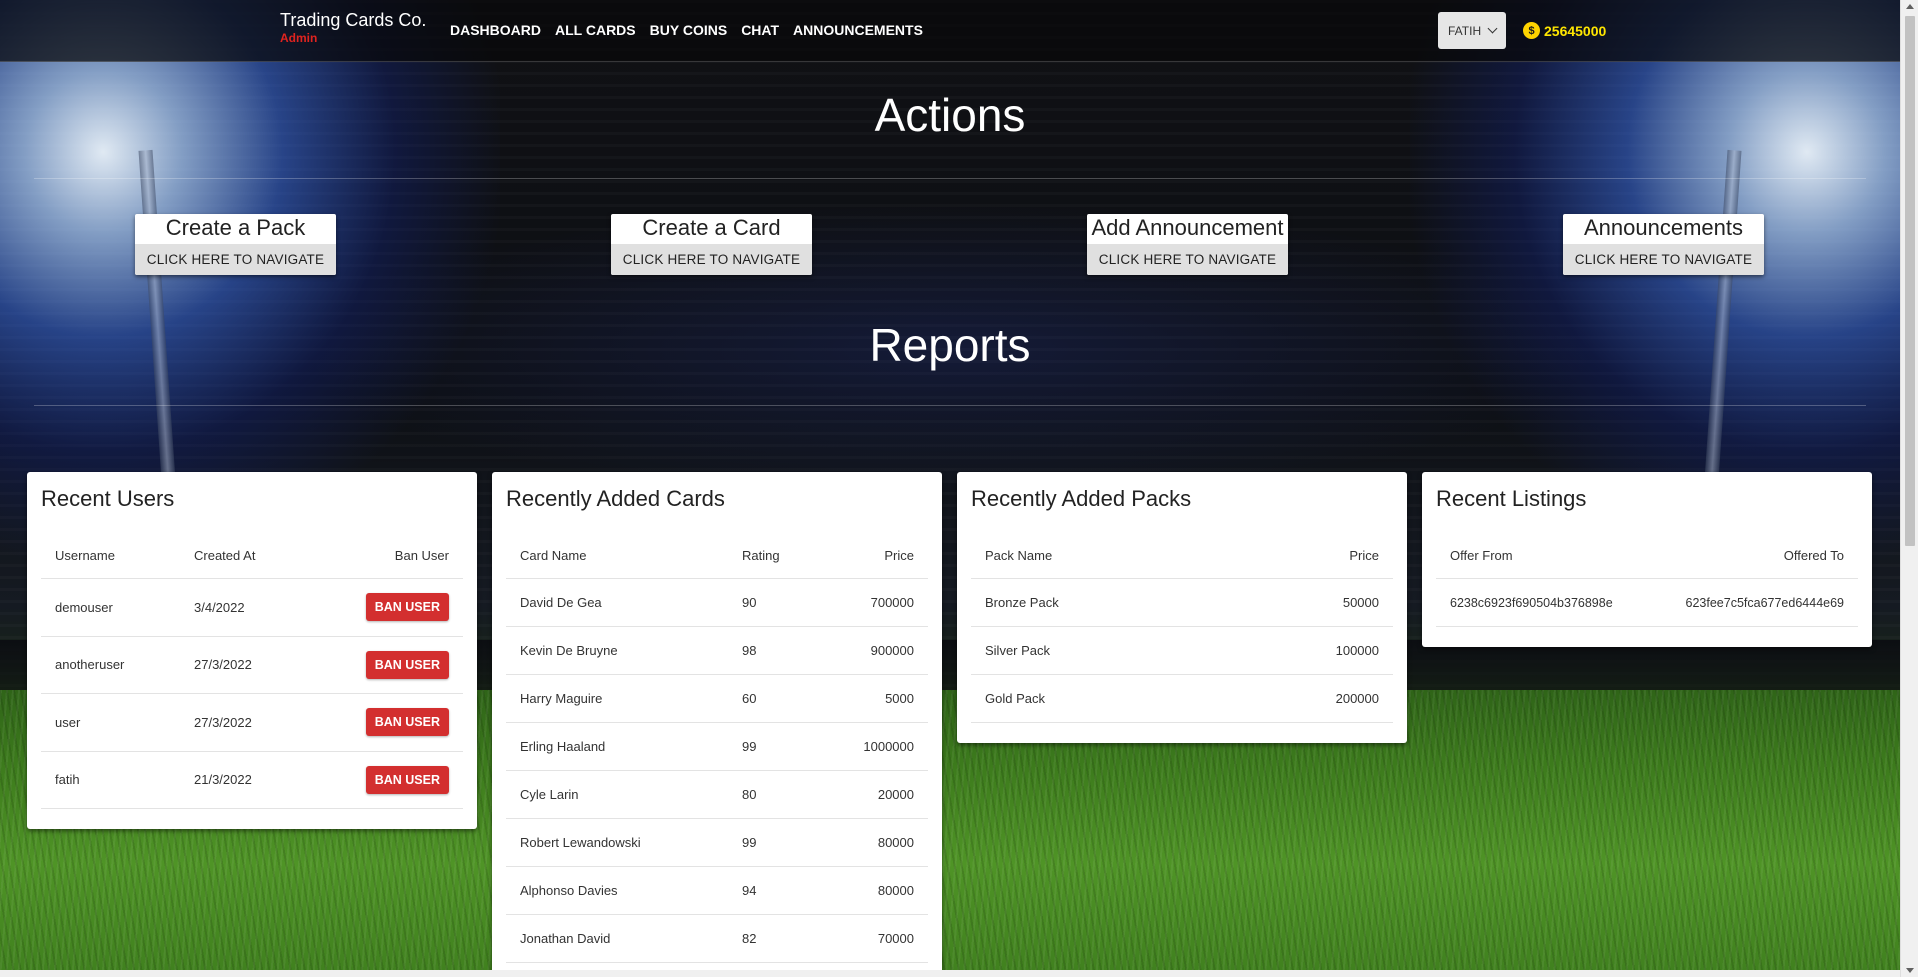  What do you see at coordinates (878, 746) in the screenshot?
I see `price-cell: 1000000` at bounding box center [878, 746].